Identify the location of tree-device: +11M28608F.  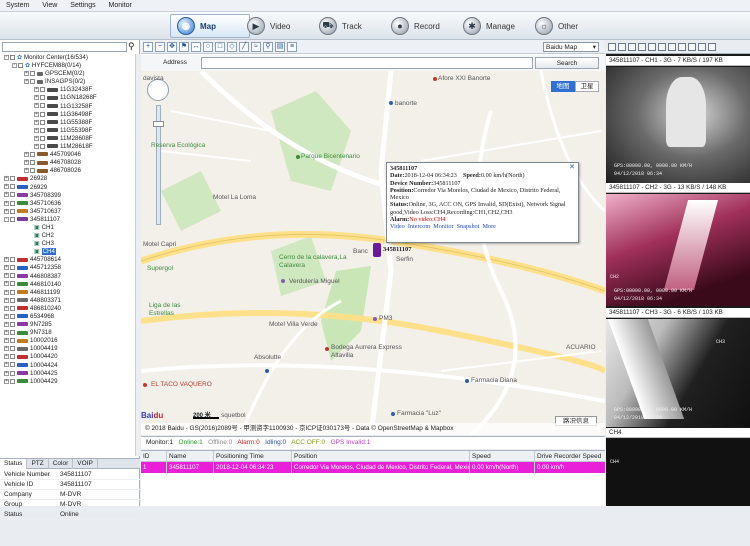
(70, 139).